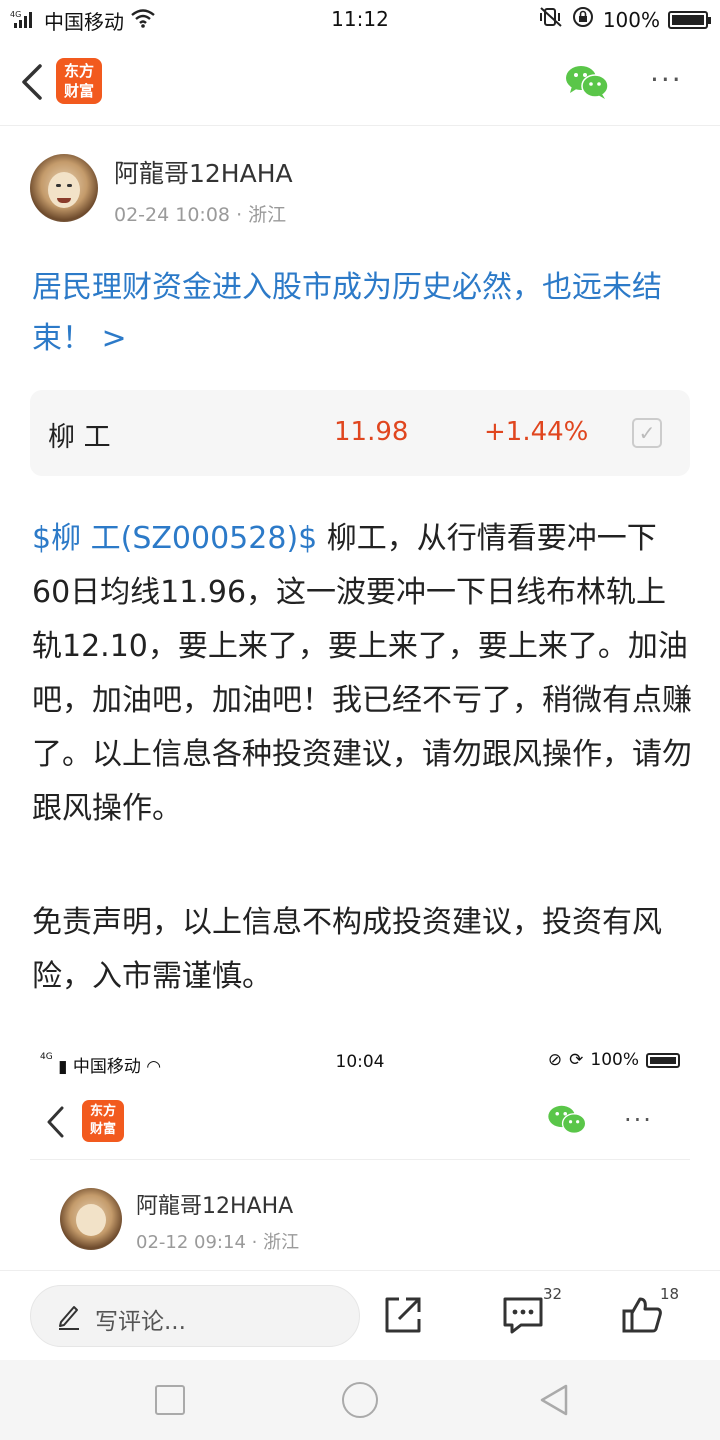  Describe the element at coordinates (567, 1119) in the screenshot. I see `embedded-wechat-icon` at that location.